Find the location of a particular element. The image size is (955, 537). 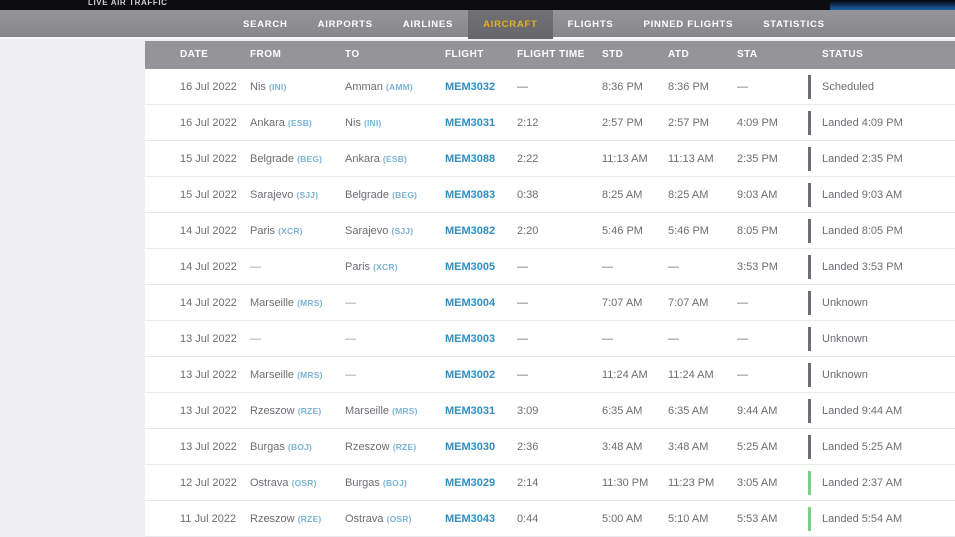

flight-number-link: MEM3082 is located at coordinates (470, 231).